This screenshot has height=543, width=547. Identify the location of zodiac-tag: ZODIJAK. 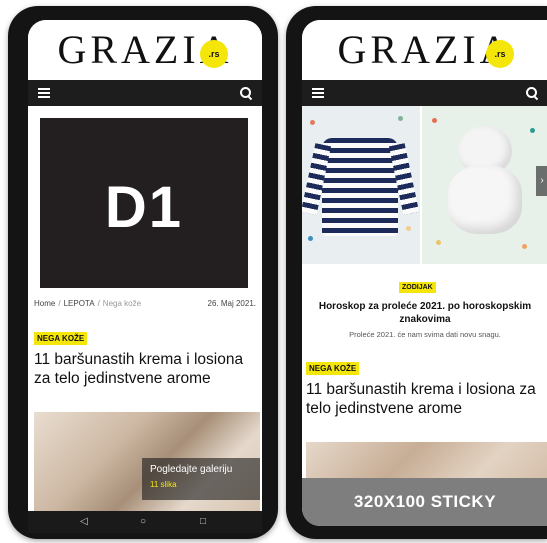
(417, 287).